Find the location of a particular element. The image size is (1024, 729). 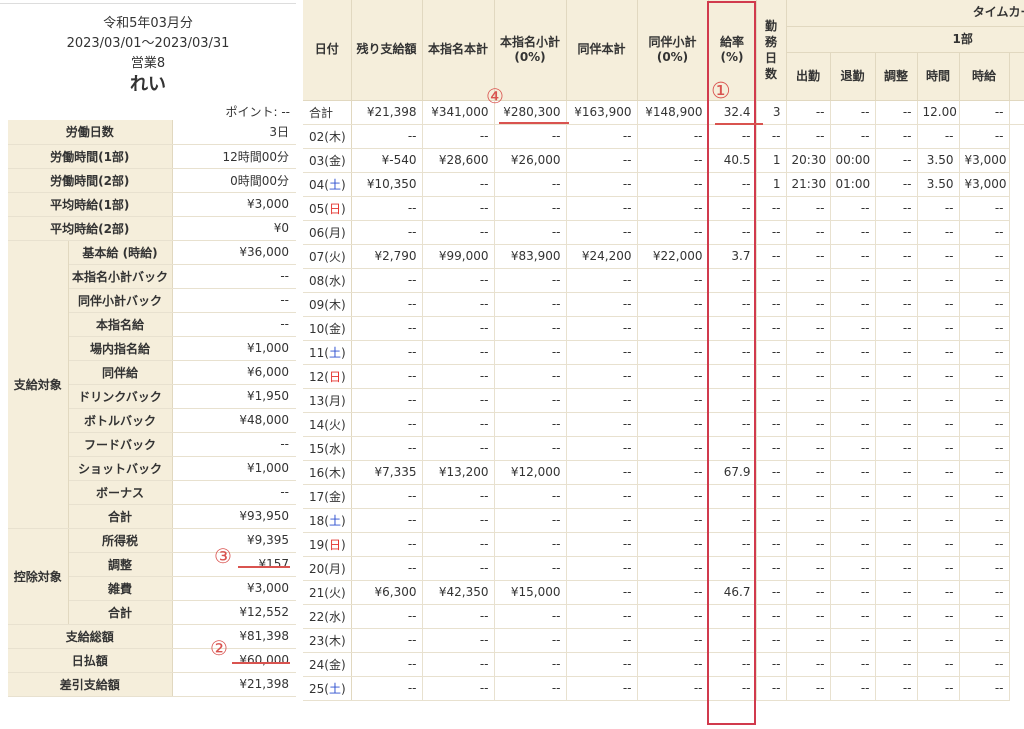

row-date: 07(火) is located at coordinates (327, 256).